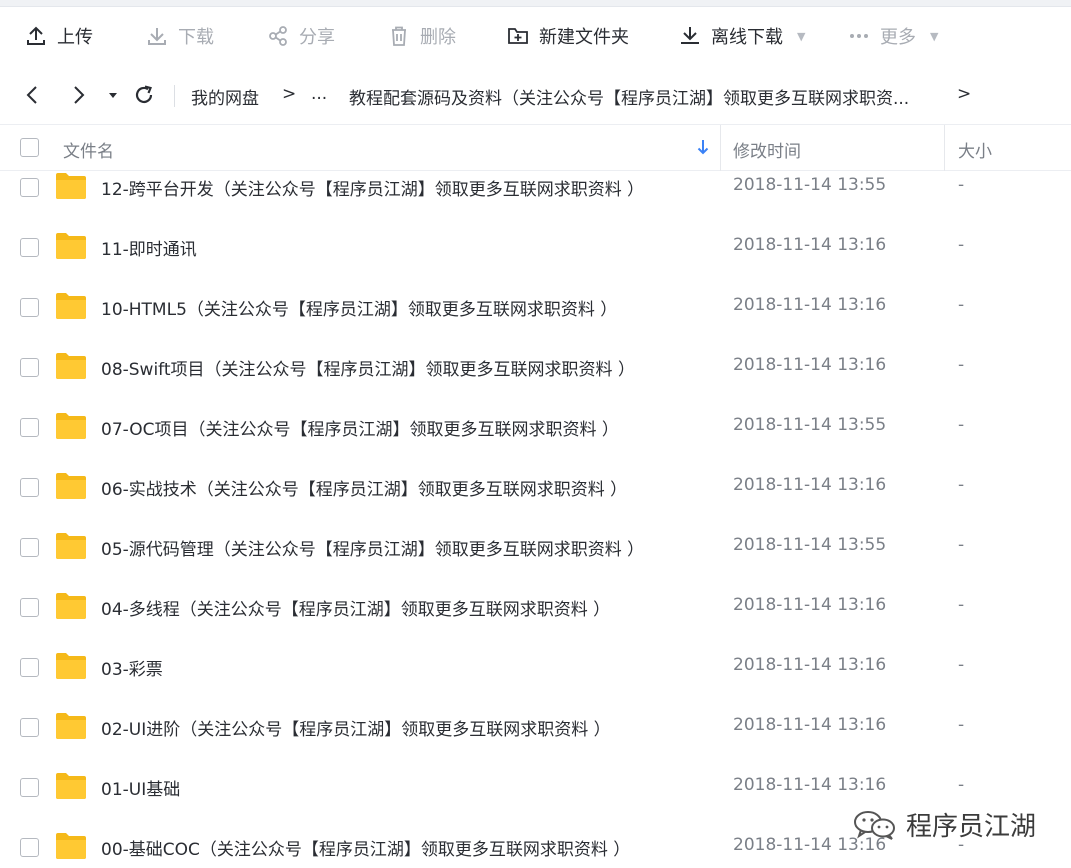  Describe the element at coordinates (174, 96) in the screenshot. I see `nav-divider` at that location.